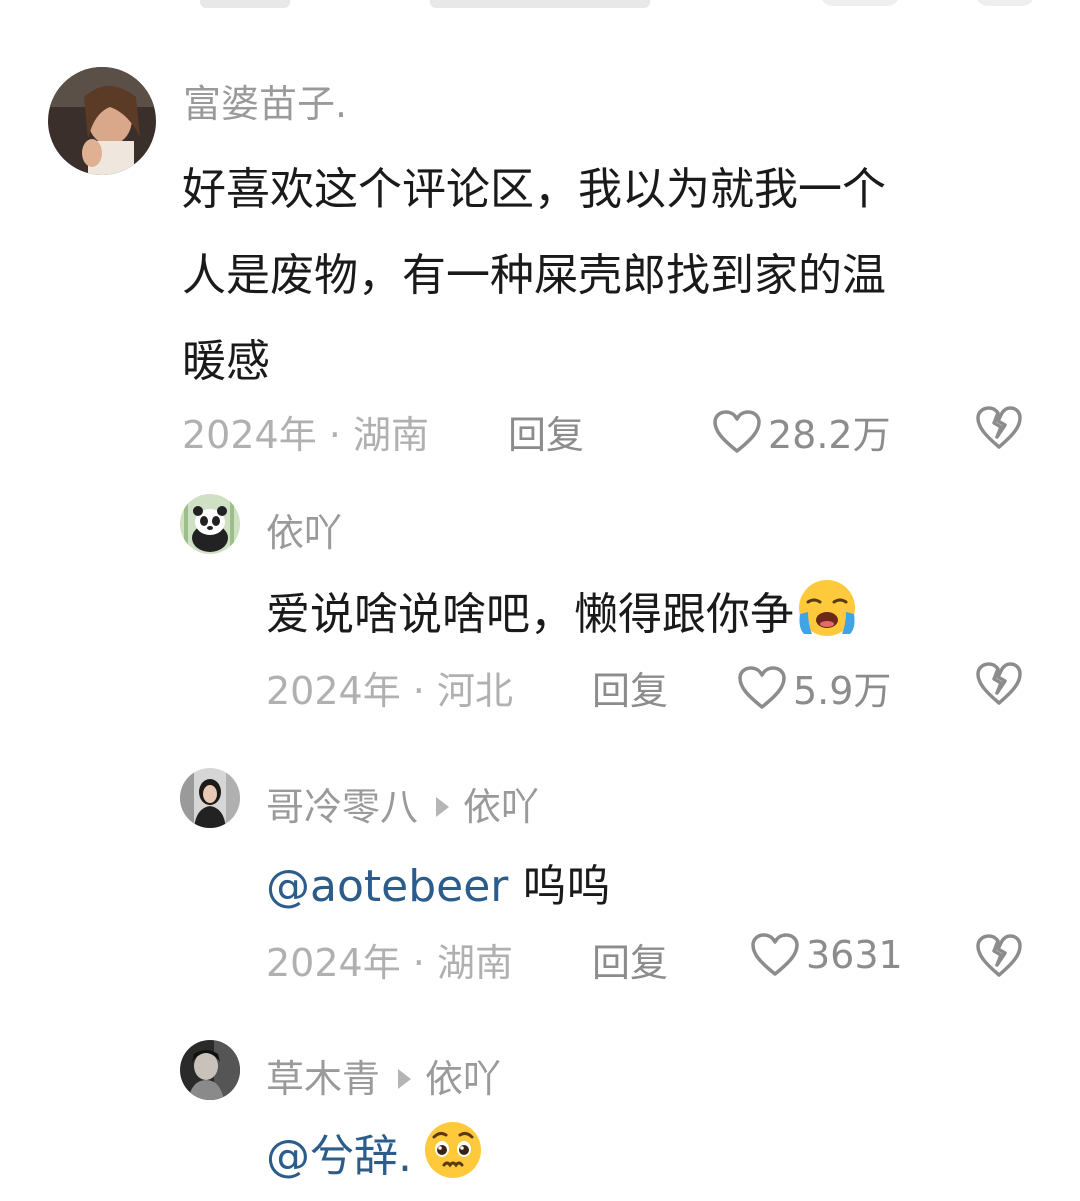  I want to click on username: 草木青 依吖, so click(383, 1075).